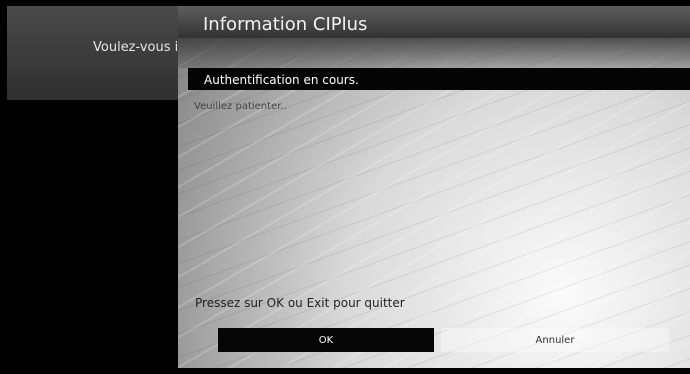  I want to click on exit-hint: Pressez sur OK ou Exit pour quitter, so click(300, 303).